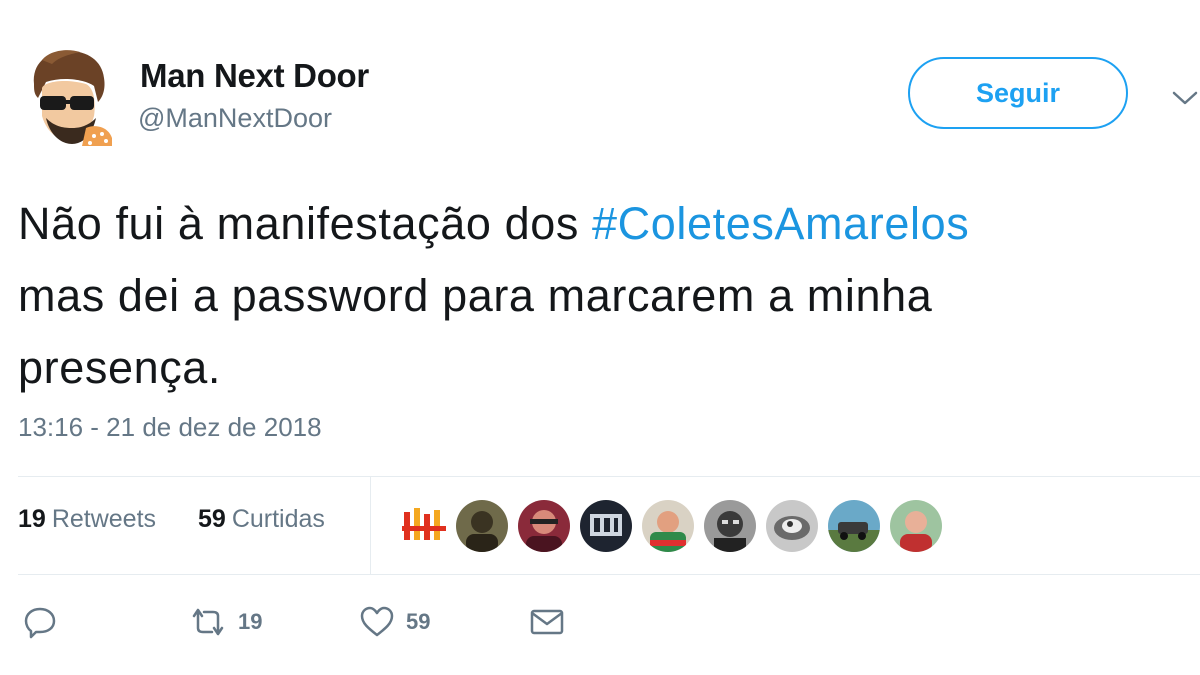 The image size is (1200, 675). What do you see at coordinates (250, 621) in the screenshot?
I see `retweet-count: 19` at bounding box center [250, 621].